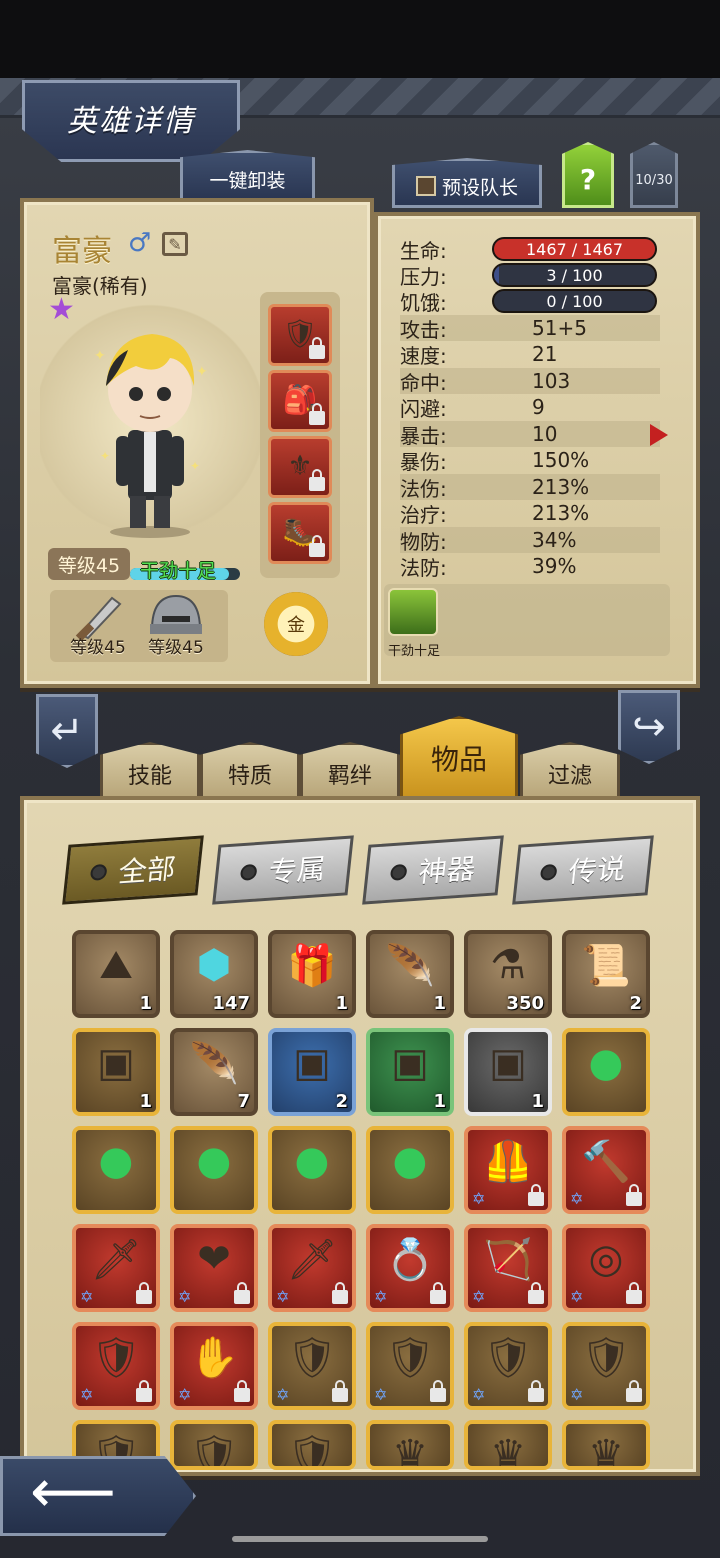  I want to click on hp-bar: 1467 / 1467, so click(574, 249).